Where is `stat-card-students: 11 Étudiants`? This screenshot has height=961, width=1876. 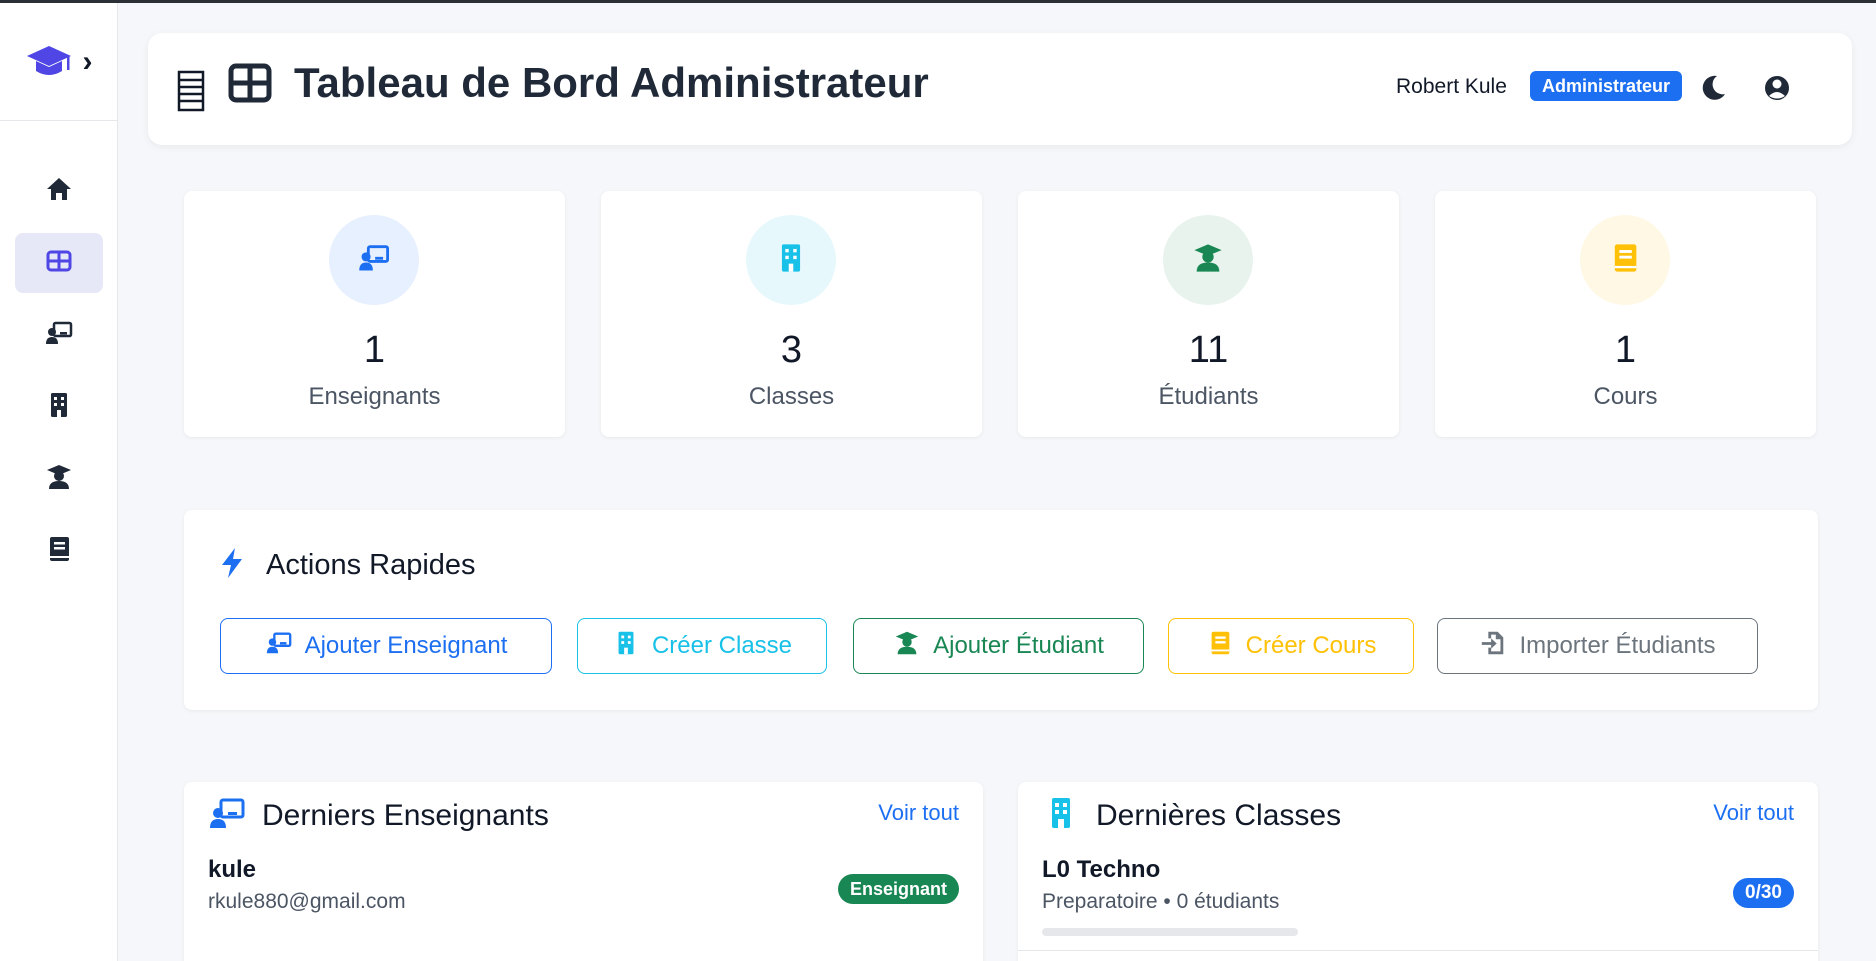
stat-card-students: 11 Étudiants is located at coordinates (1208, 314).